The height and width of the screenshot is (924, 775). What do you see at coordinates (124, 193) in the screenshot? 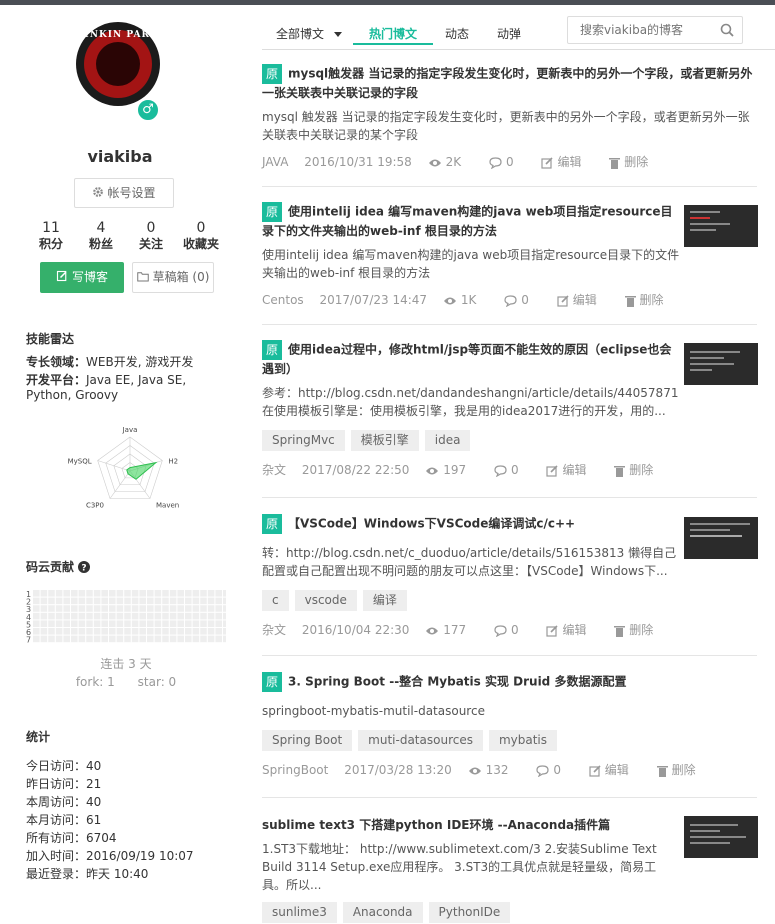
I see `account-settings-button: 帐号设置` at bounding box center [124, 193].